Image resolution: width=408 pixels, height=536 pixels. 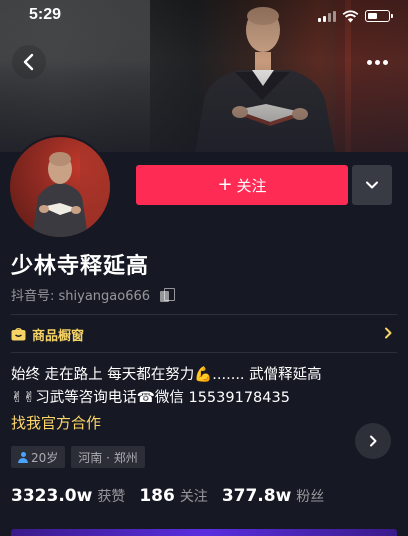 I want to click on signal-icon, so click(x=327, y=16).